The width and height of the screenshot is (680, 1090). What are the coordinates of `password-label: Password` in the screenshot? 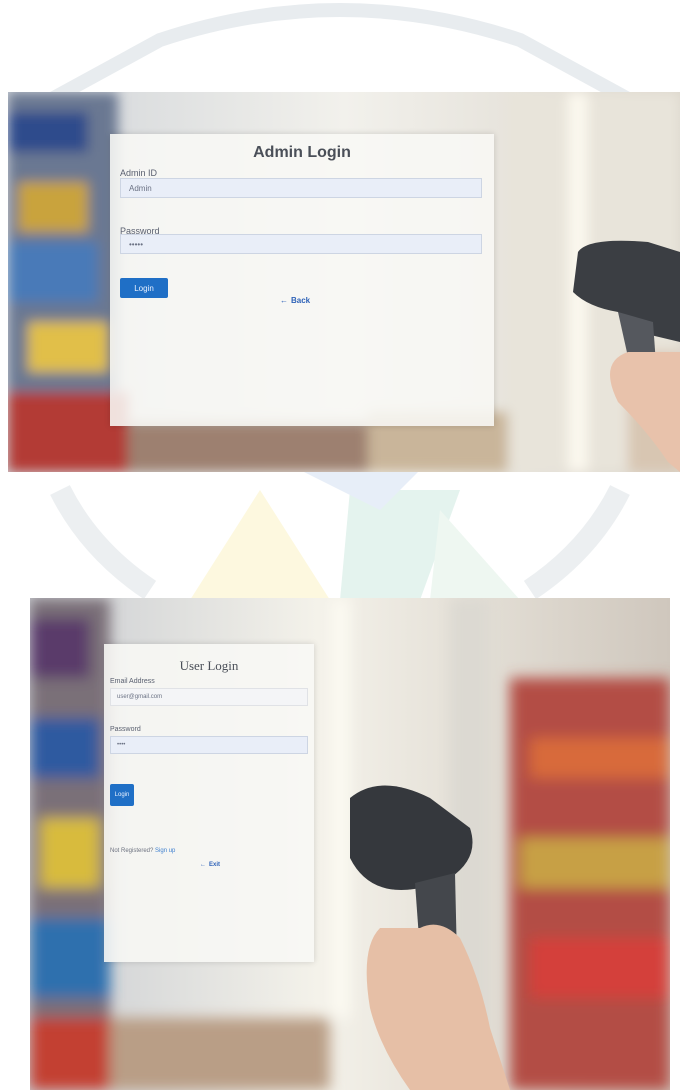 It's located at (125, 729).